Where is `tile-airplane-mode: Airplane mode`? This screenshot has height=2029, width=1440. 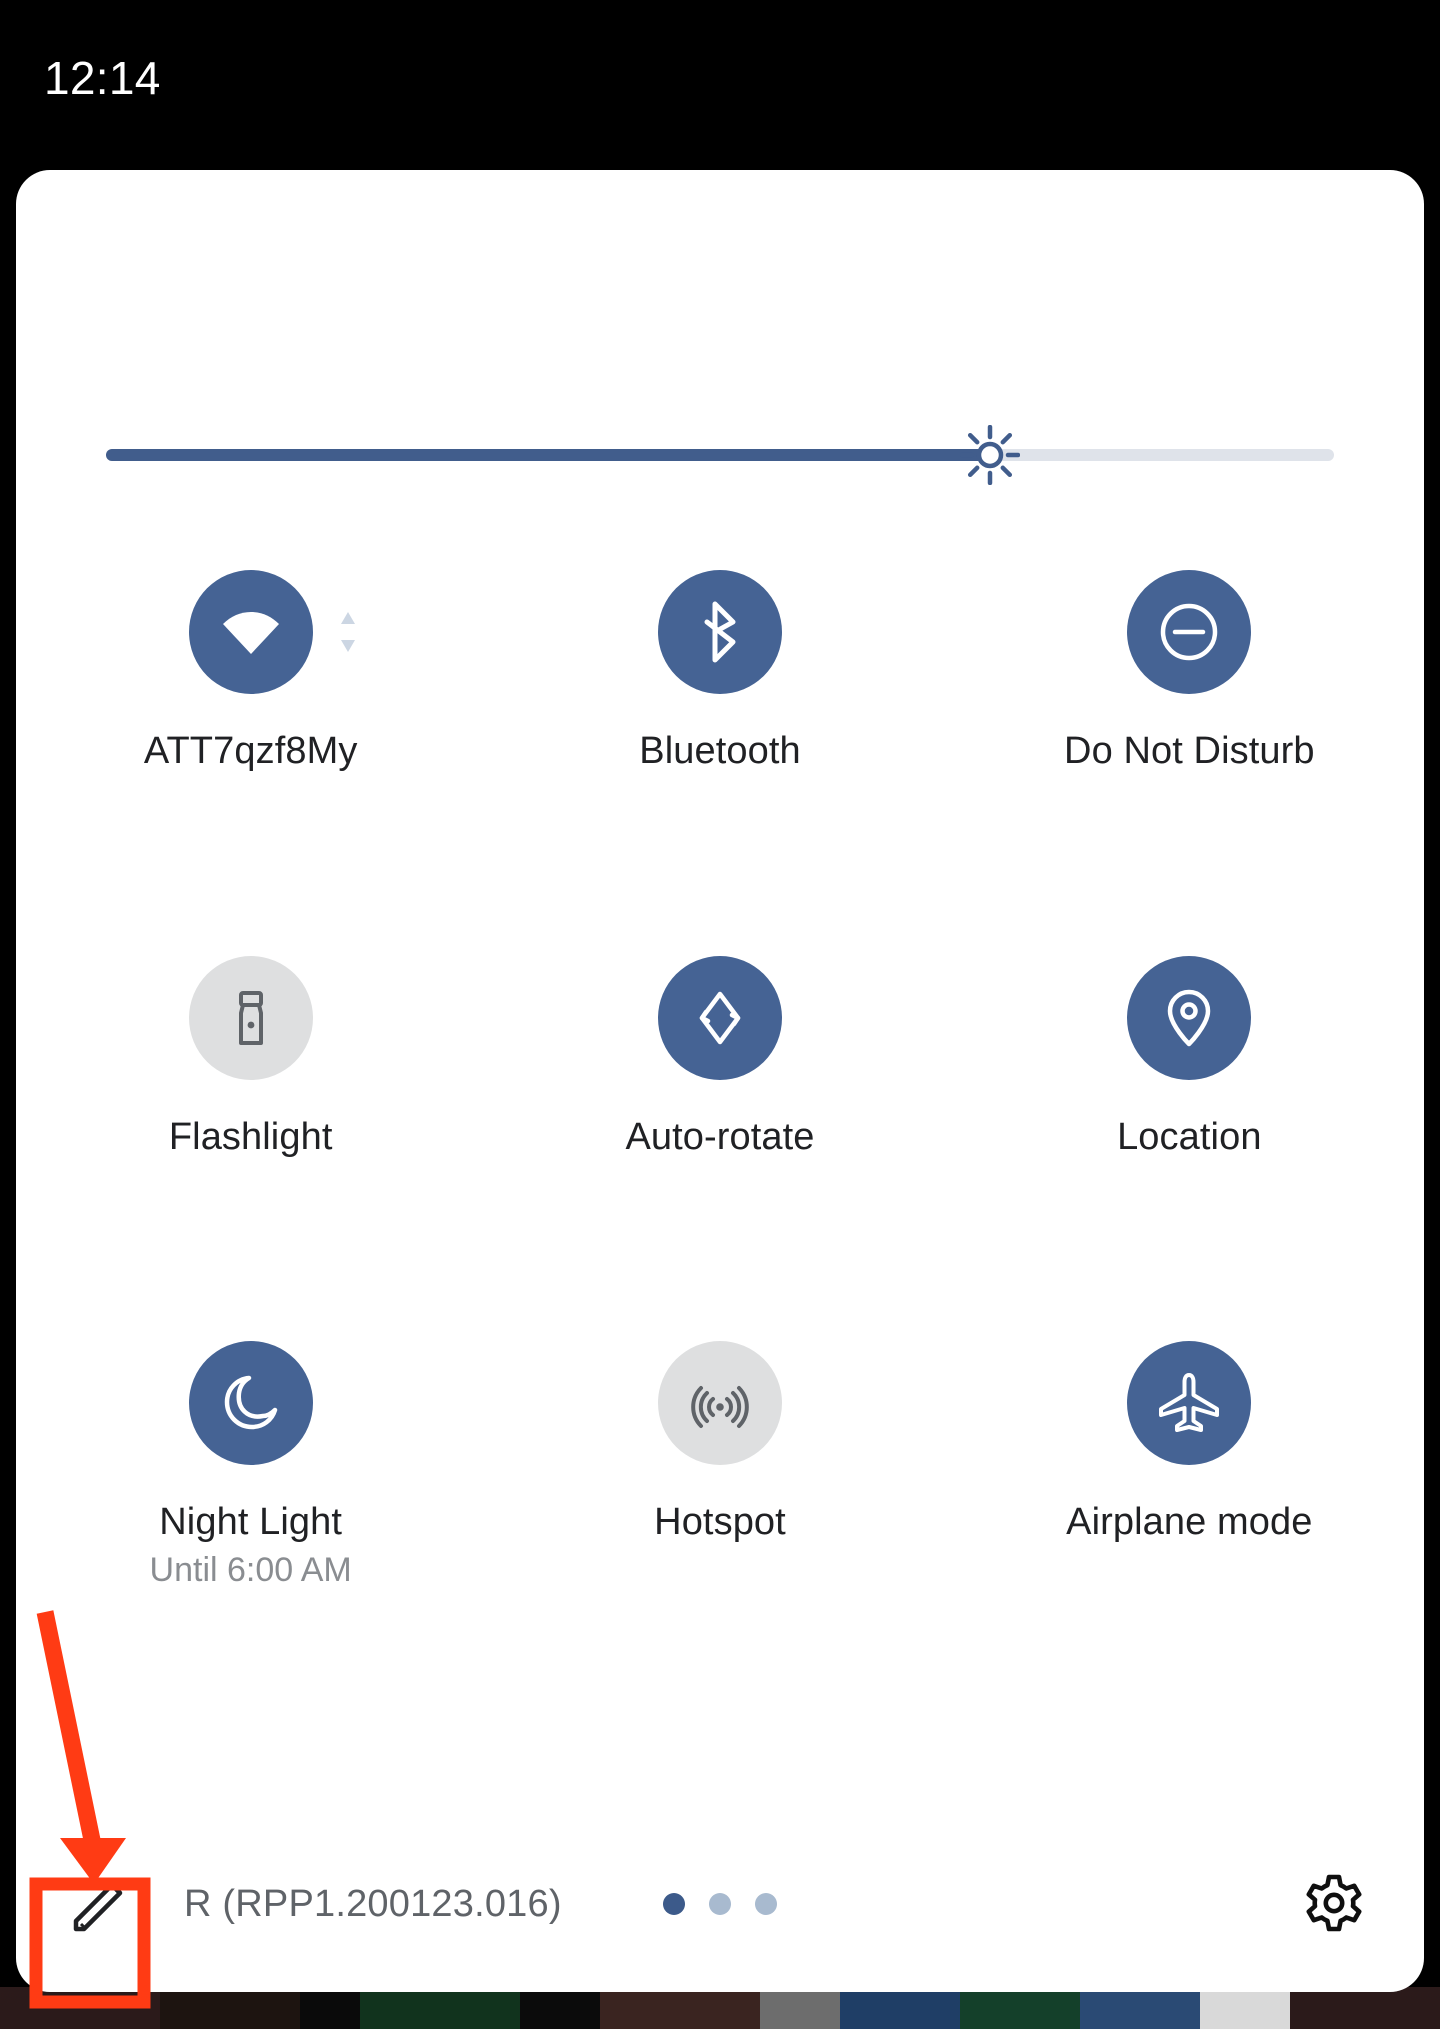 tile-airplane-mode: Airplane mode is located at coordinates (1189, 1465).